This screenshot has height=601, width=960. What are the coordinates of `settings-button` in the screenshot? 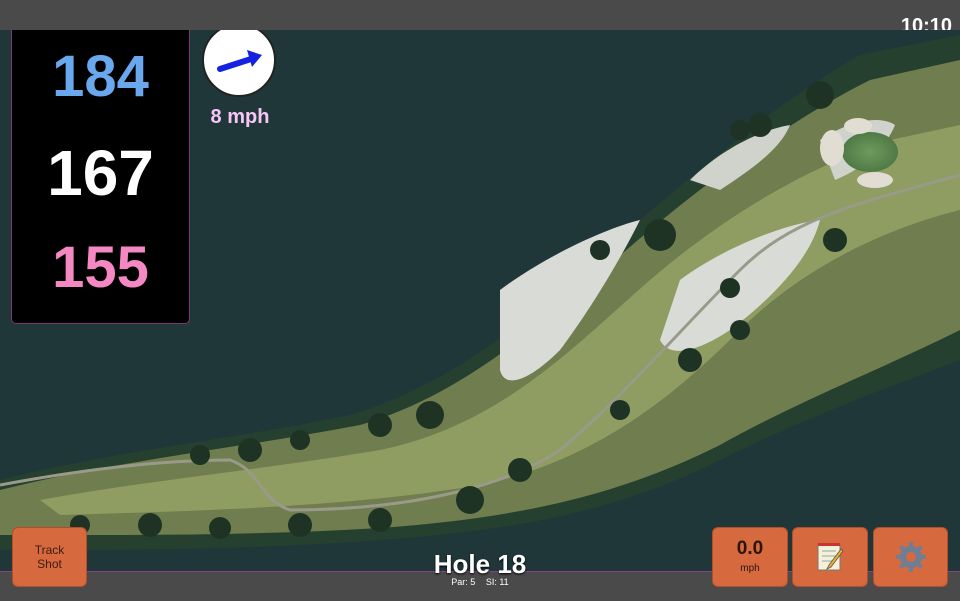 It's located at (910, 557).